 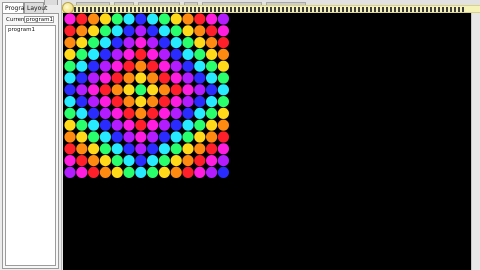 I want to click on program-list: program1, so click(x=30, y=145).